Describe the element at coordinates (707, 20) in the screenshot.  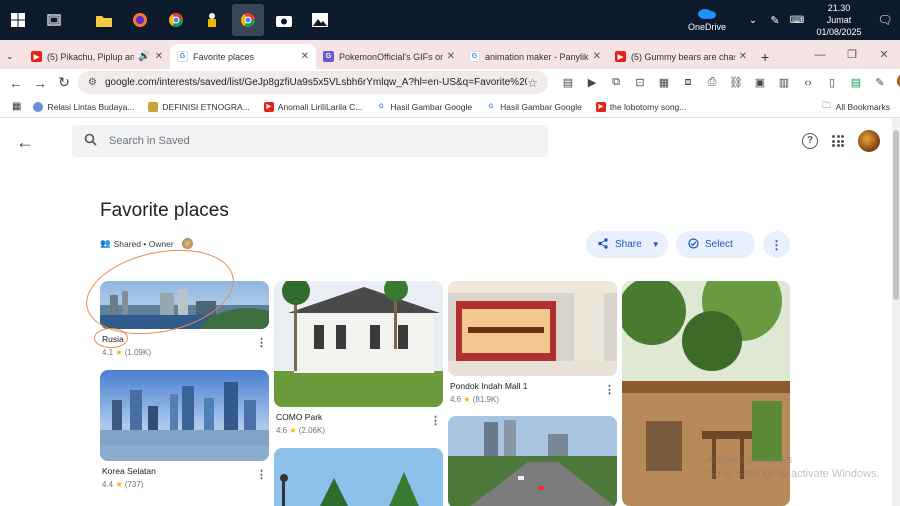
I see `onedrive-tray: OneDrive` at that location.